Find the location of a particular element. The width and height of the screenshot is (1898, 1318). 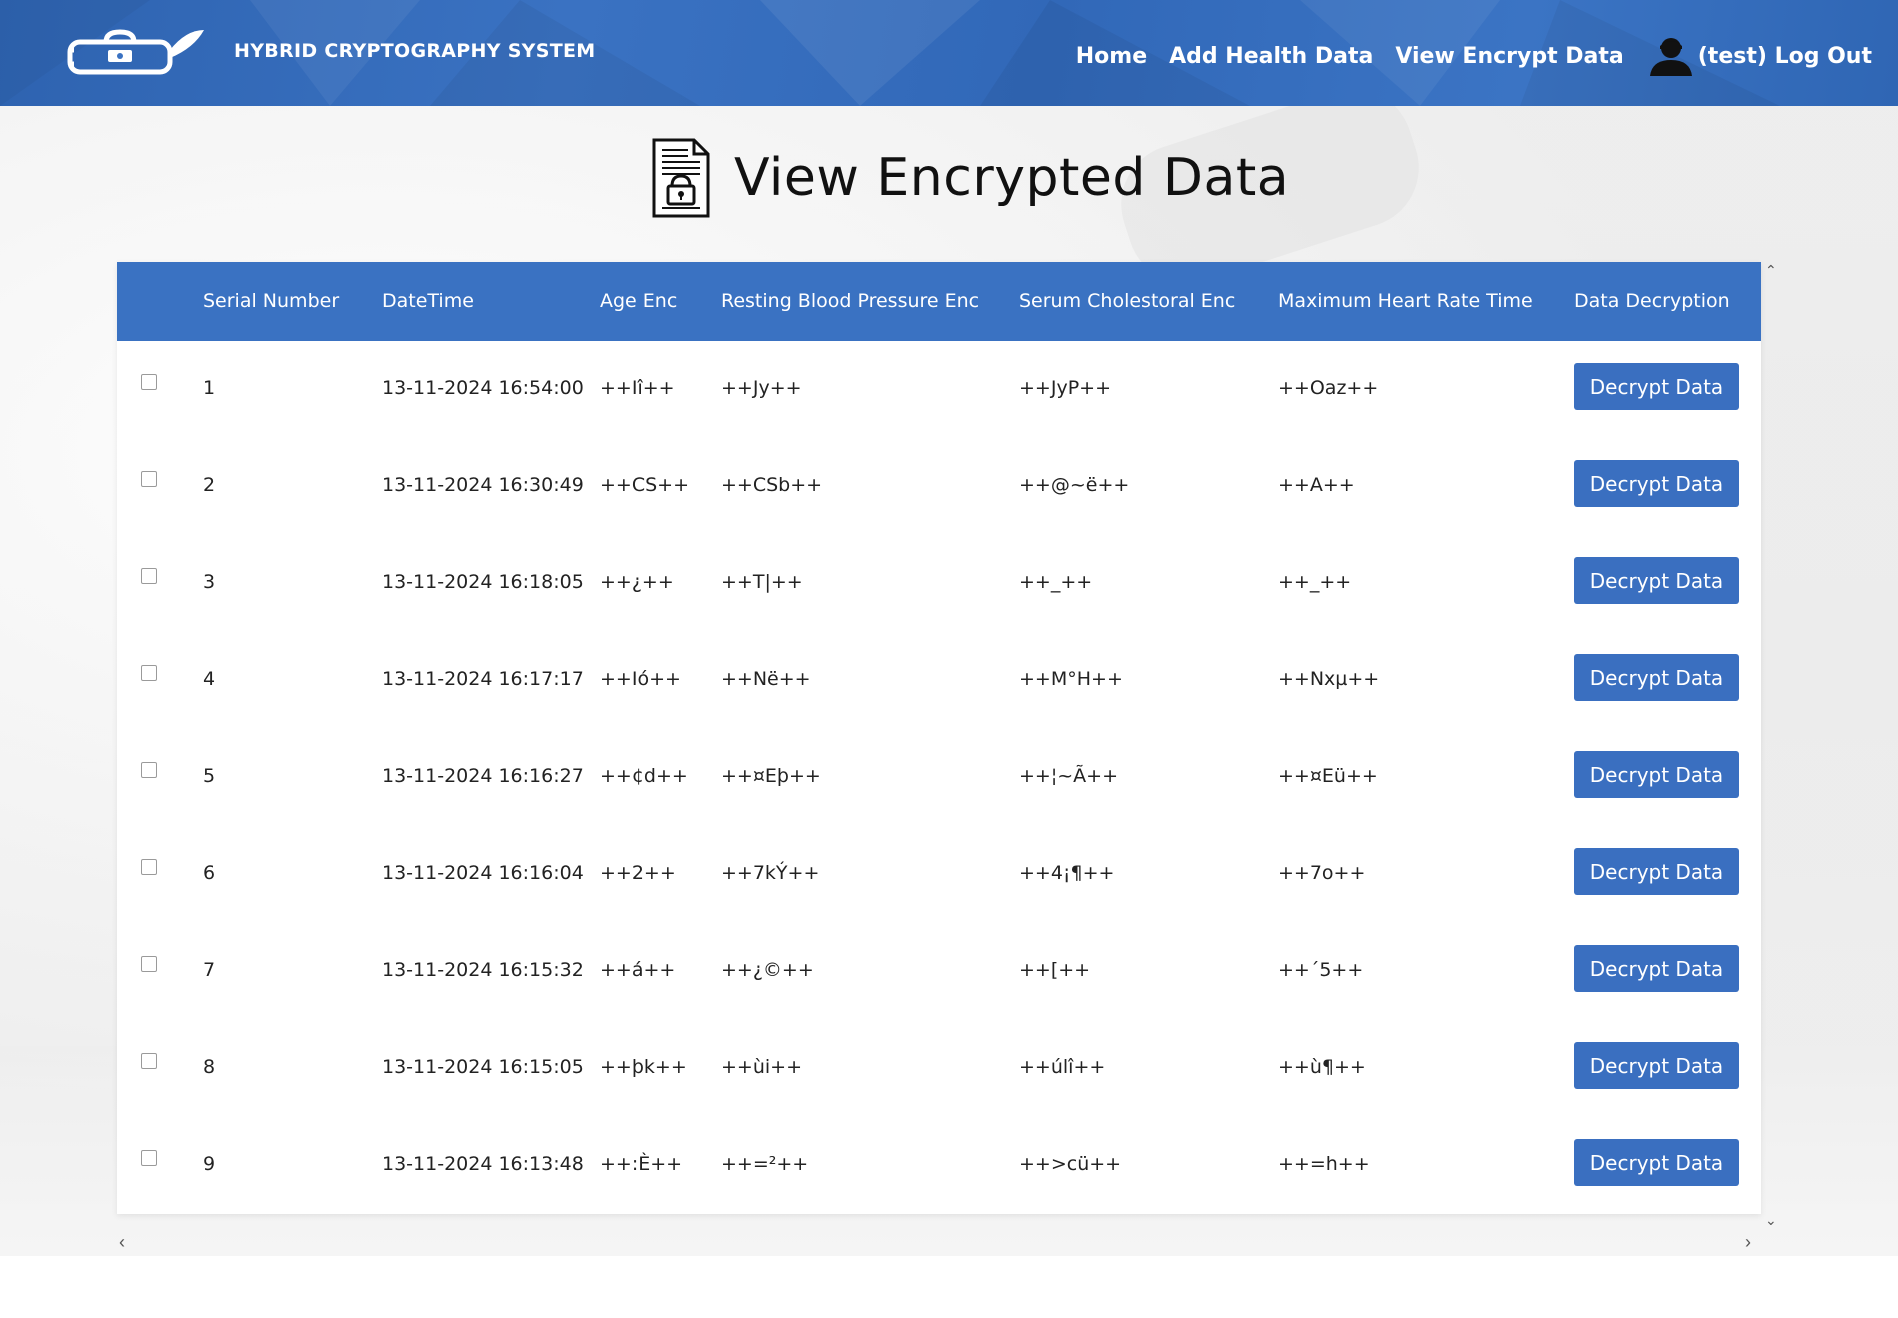

cell-chol: ++M°H++ is located at coordinates (1071, 679).